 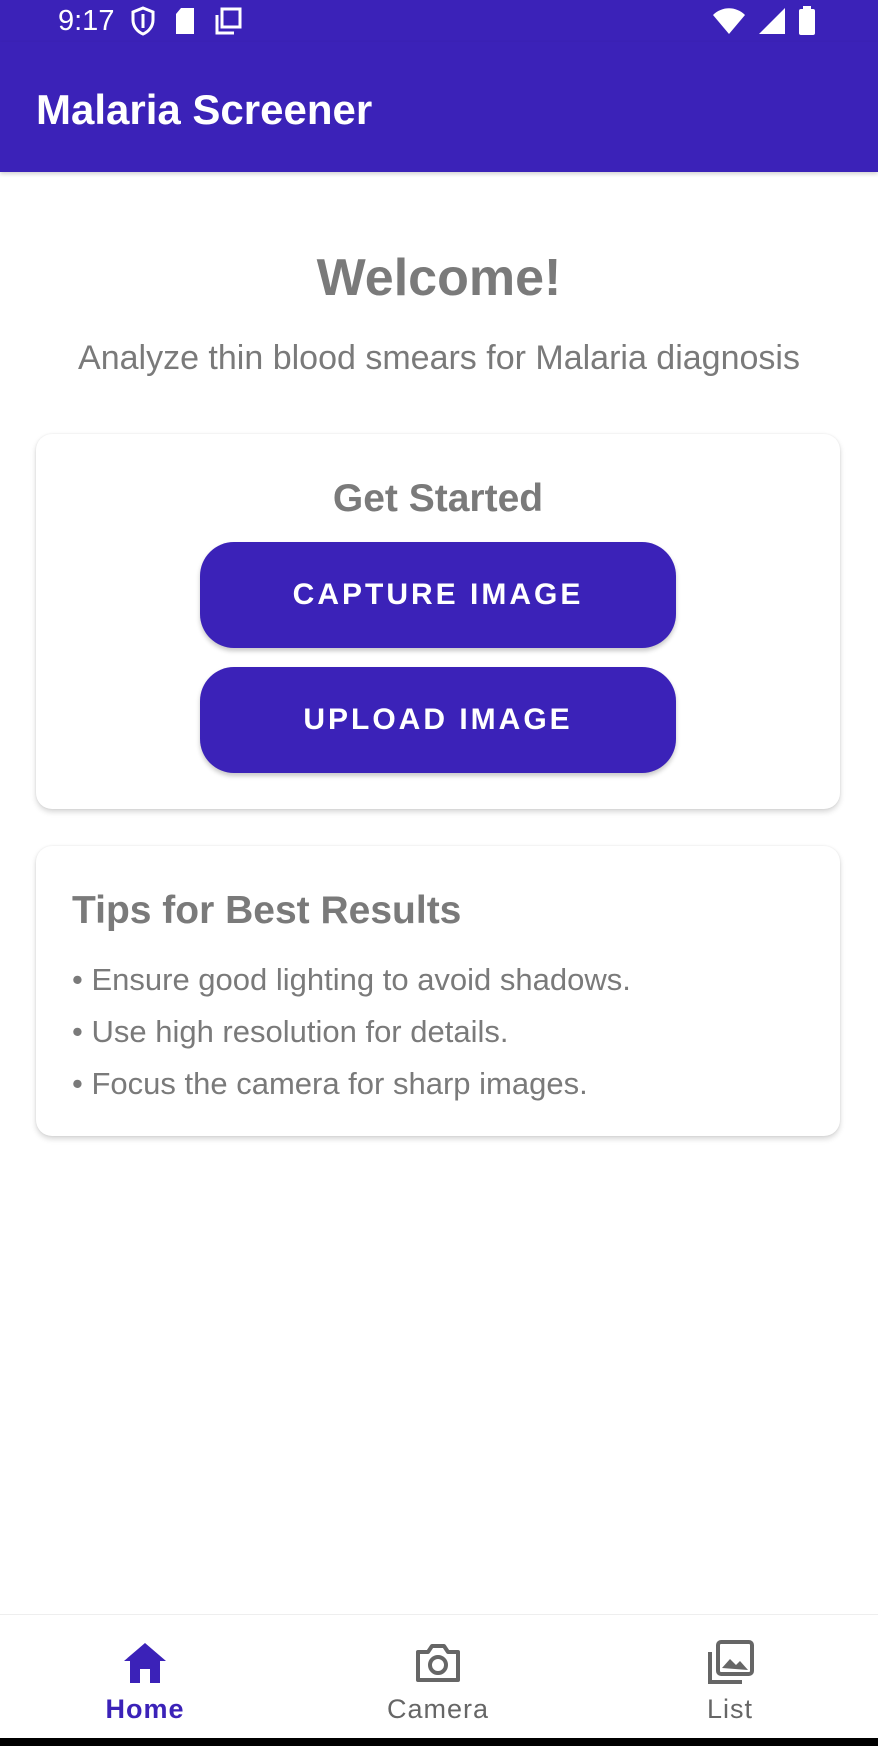 I want to click on nav-label-camera: Camera, so click(x=438, y=1709).